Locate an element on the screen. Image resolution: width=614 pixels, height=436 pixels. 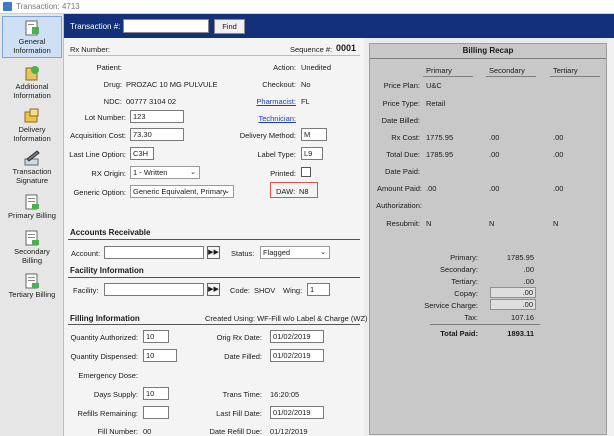
app-icon is located at coordinates (7, 6).